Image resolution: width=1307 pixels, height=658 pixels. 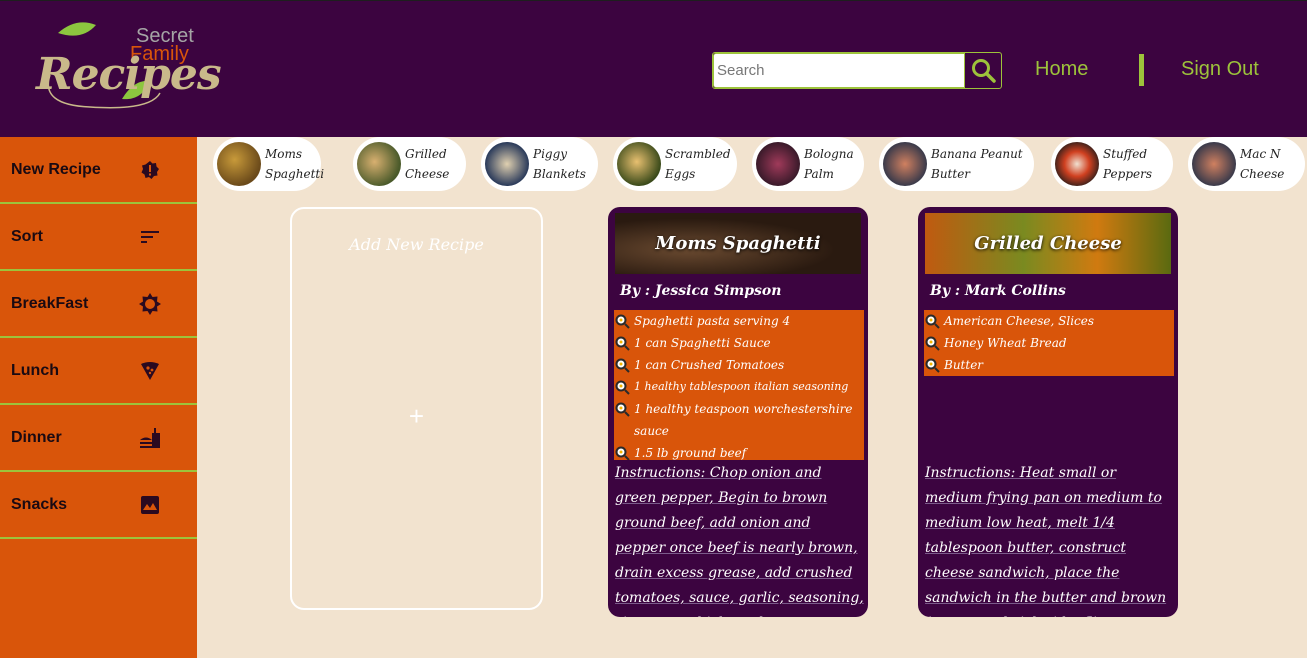 What do you see at coordinates (550, 154) in the screenshot?
I see `recipe-chip-name: Piggy` at bounding box center [550, 154].